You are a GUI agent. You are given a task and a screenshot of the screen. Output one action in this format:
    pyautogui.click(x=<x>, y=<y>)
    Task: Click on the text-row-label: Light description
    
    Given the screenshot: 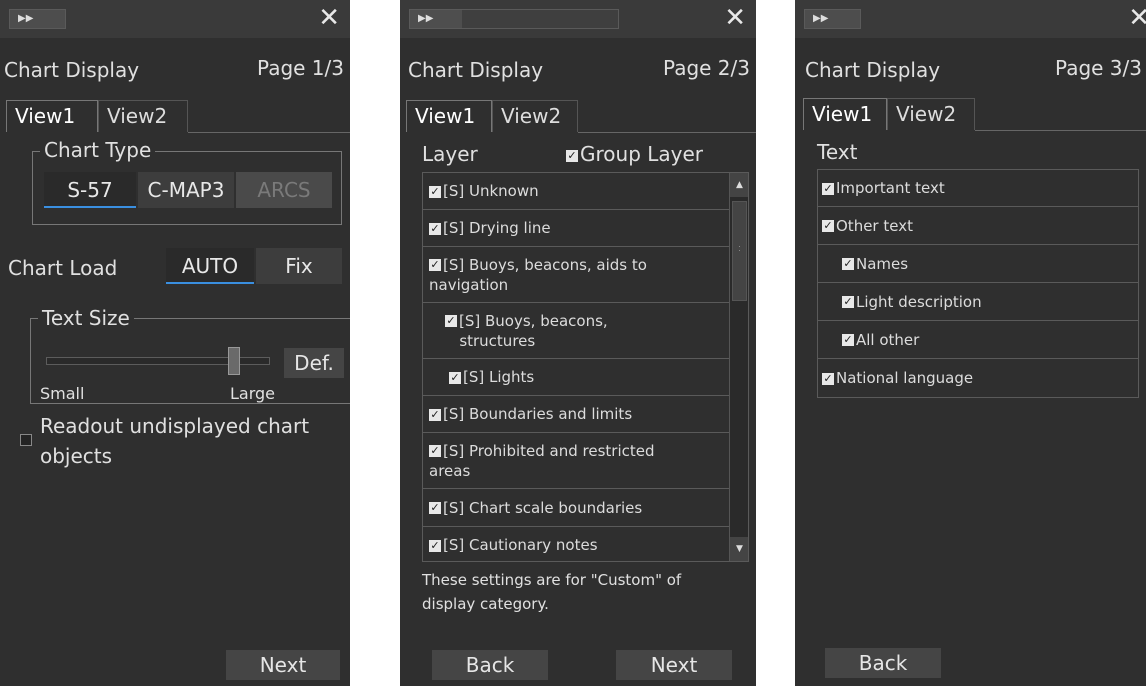 What is the action you would take?
    pyautogui.click(x=919, y=301)
    